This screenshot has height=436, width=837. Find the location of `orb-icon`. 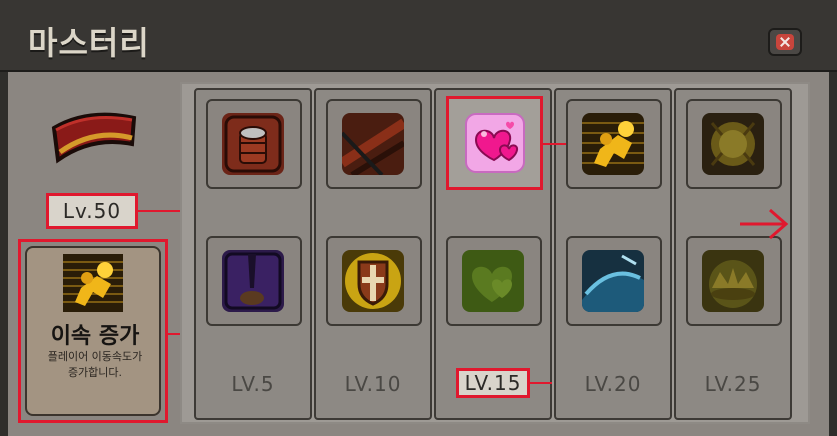

orb-icon is located at coordinates (733, 144).